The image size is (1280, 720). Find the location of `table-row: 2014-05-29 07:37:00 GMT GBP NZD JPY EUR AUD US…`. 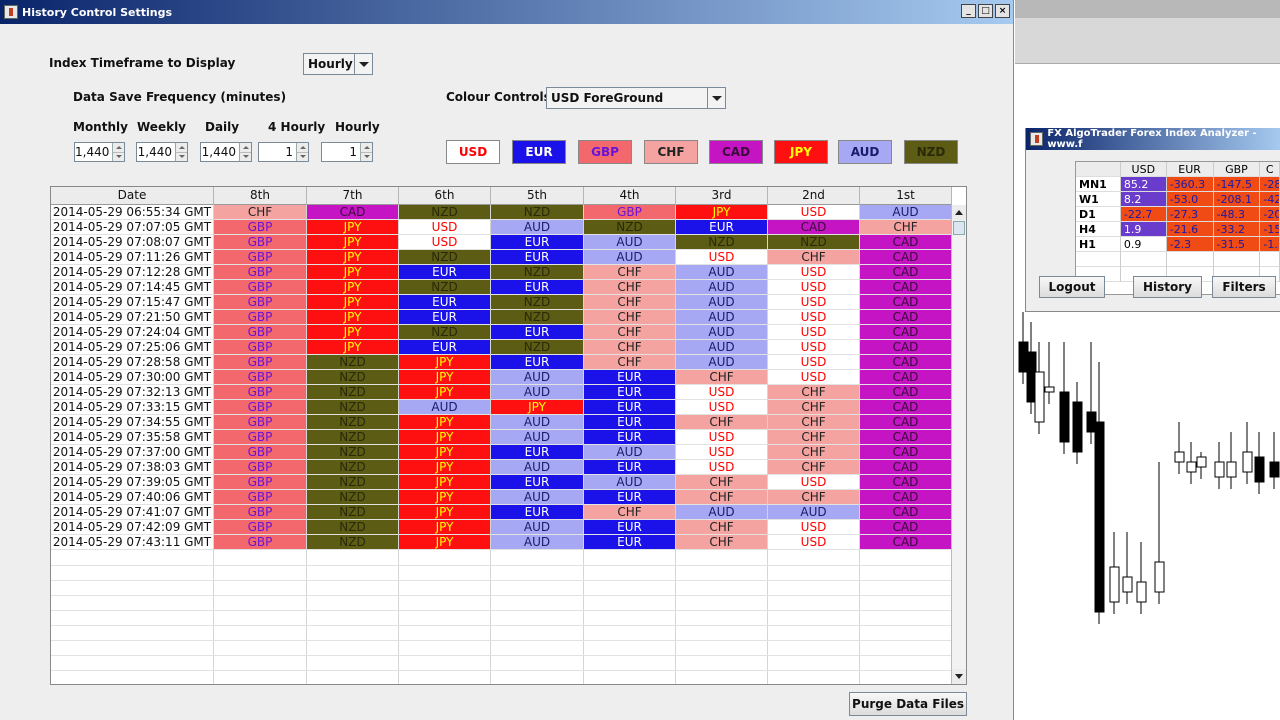

table-row: 2014-05-29 07:37:00 GMT GBP NZD JPY EUR AUD US… is located at coordinates (501, 452).